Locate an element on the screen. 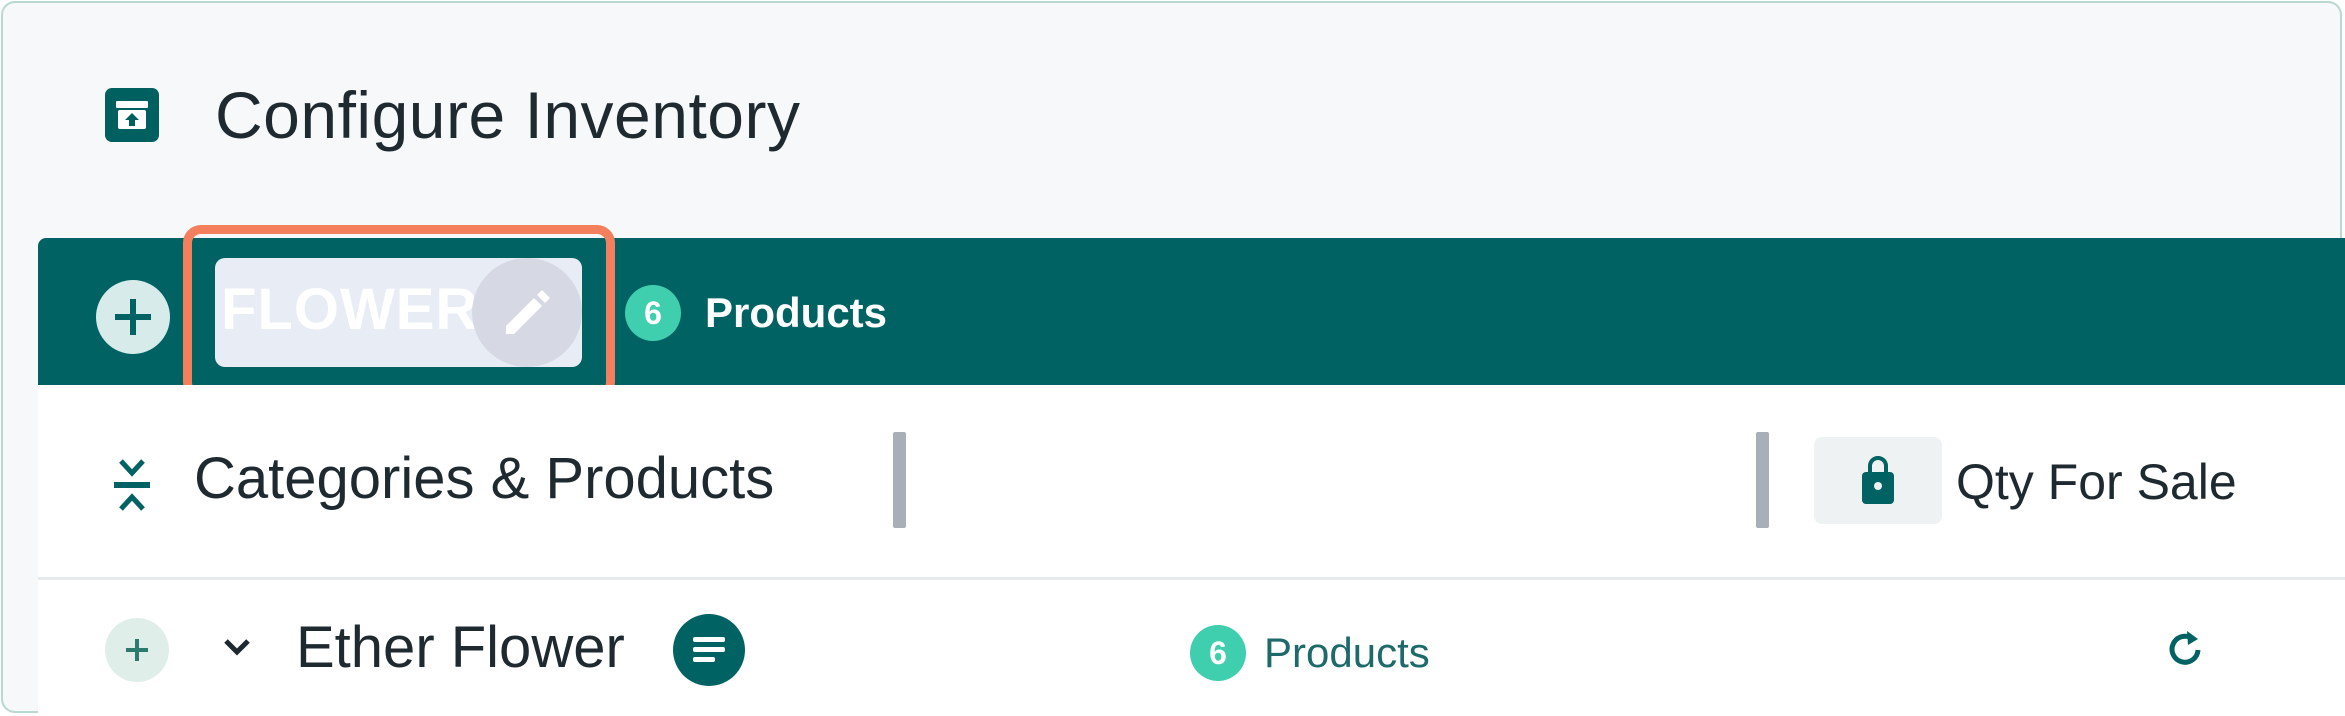  pencil-icon is located at coordinates (528, 311).